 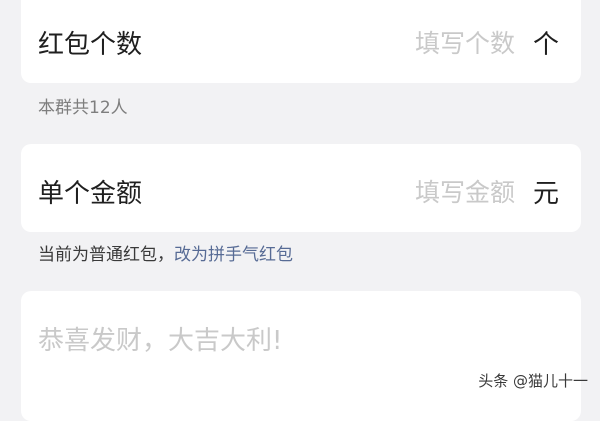 I want to click on packet-count-input: 填写个数, so click(x=465, y=42).